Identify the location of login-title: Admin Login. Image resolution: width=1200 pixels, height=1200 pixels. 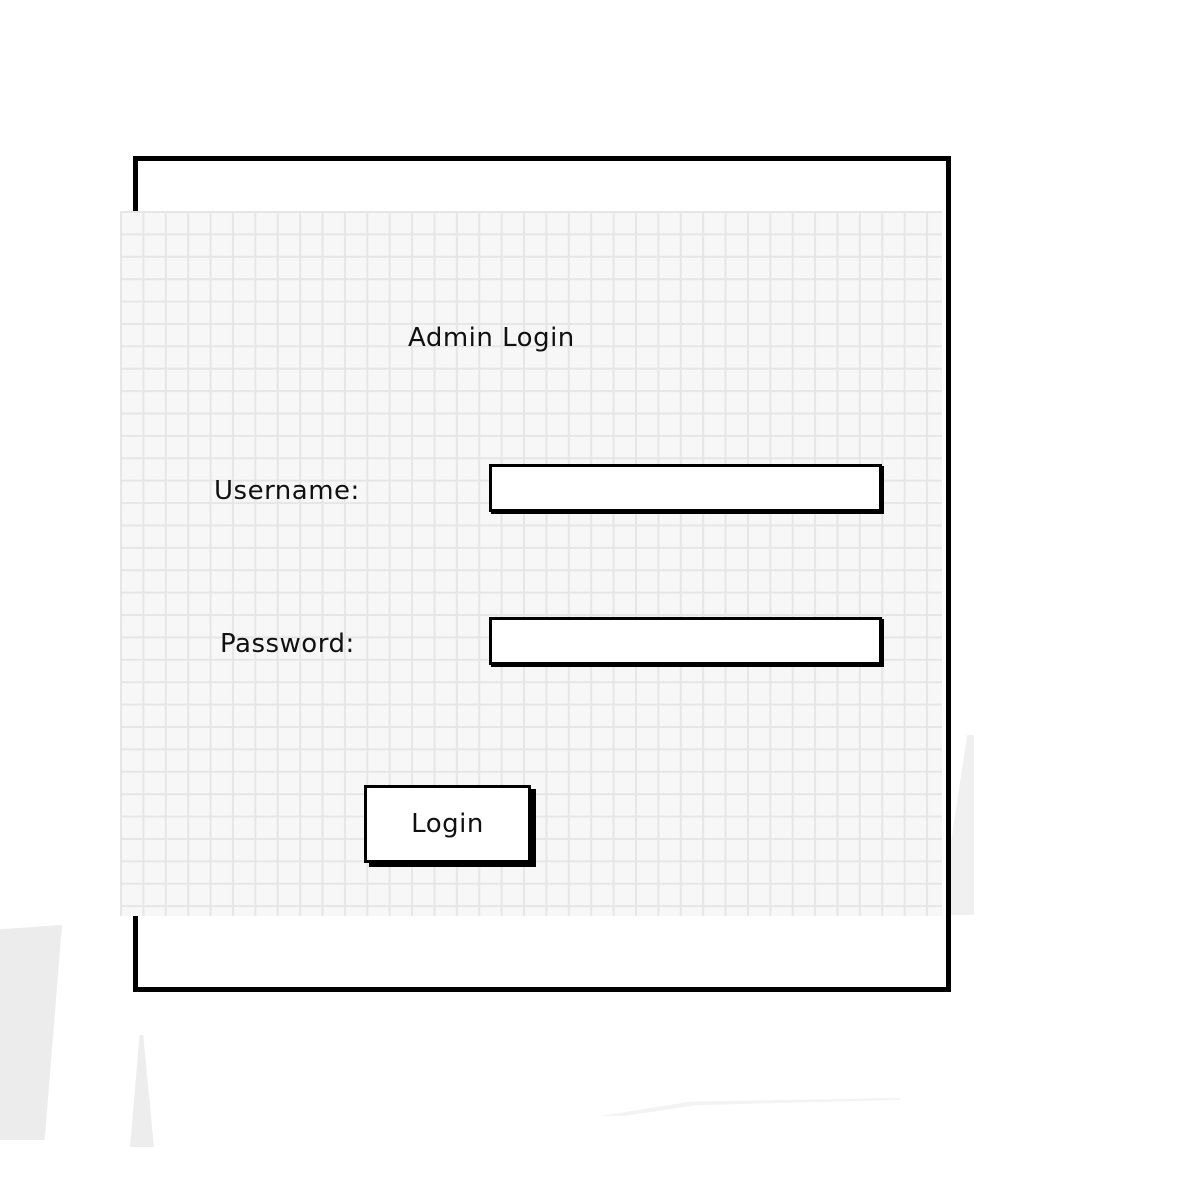
(491, 338).